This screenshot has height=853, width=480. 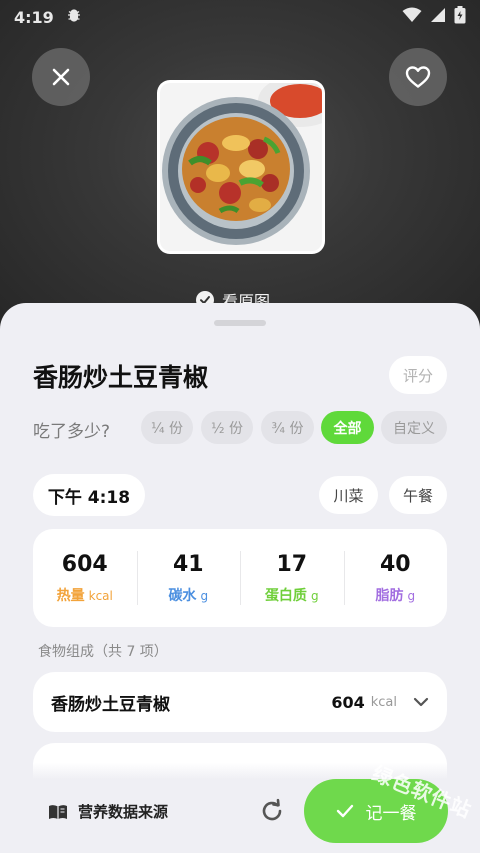 What do you see at coordinates (395, 564) in the screenshot?
I see `fat-value: 40` at bounding box center [395, 564].